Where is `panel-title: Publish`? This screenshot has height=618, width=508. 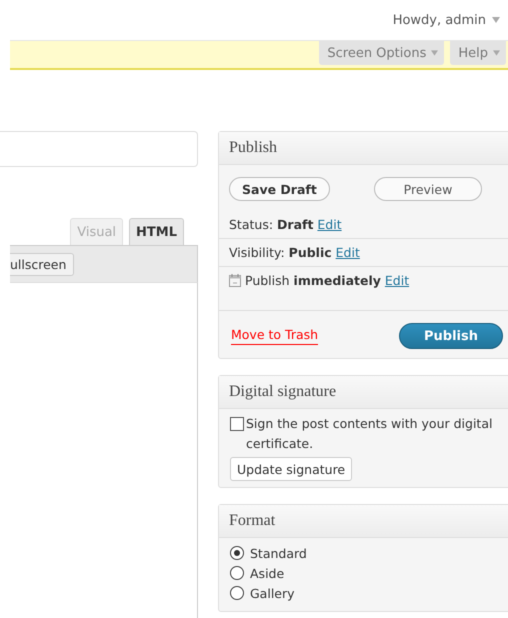 panel-title: Publish is located at coordinates (363, 148).